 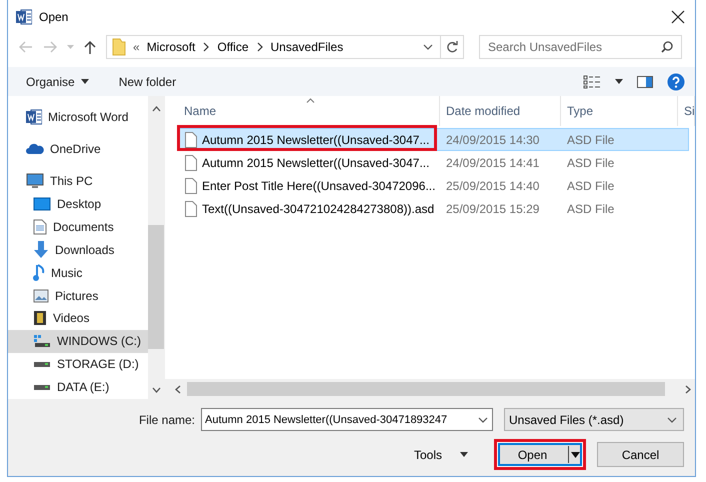 I want to click on new-folder-button: New folder, so click(x=147, y=81).